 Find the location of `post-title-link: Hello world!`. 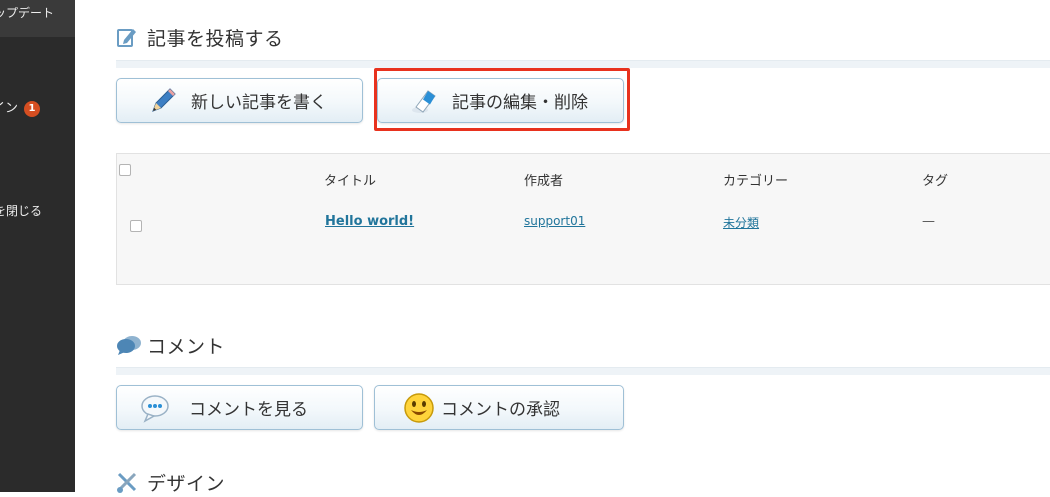

post-title-link: Hello world! is located at coordinates (369, 221).